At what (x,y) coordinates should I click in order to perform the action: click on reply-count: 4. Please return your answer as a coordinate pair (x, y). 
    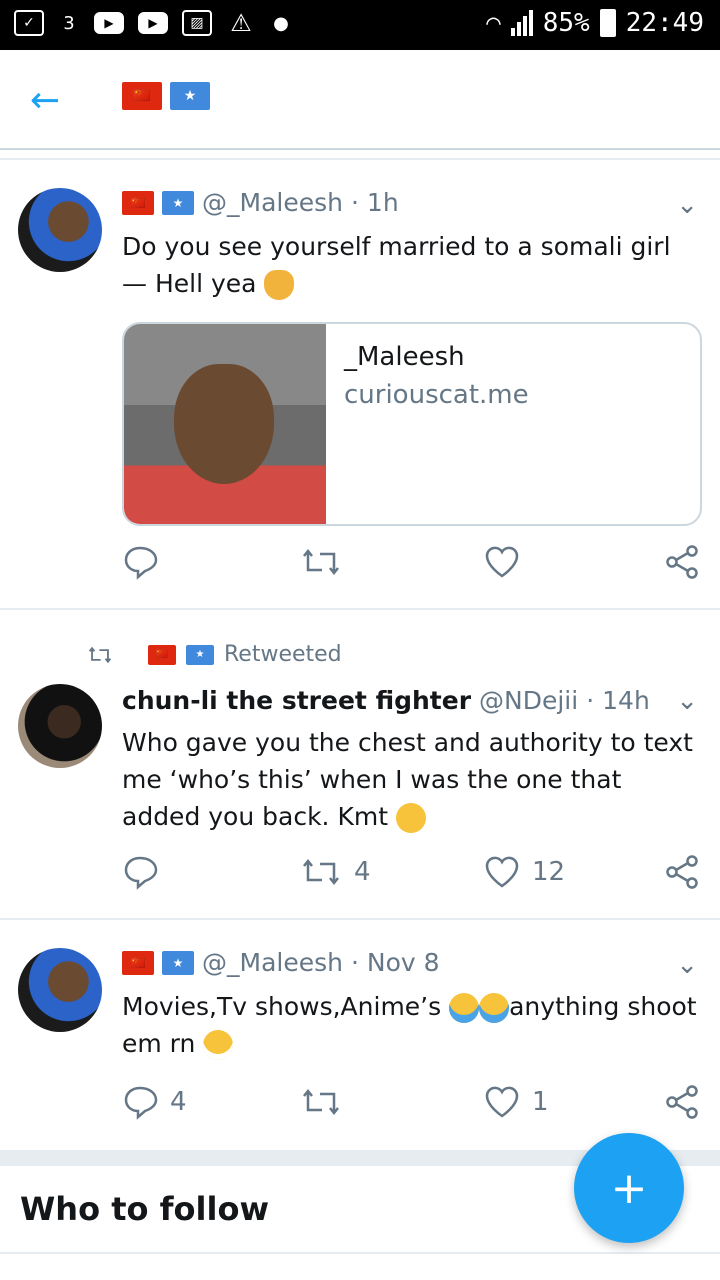
    Looking at the image, I should click on (178, 1102).